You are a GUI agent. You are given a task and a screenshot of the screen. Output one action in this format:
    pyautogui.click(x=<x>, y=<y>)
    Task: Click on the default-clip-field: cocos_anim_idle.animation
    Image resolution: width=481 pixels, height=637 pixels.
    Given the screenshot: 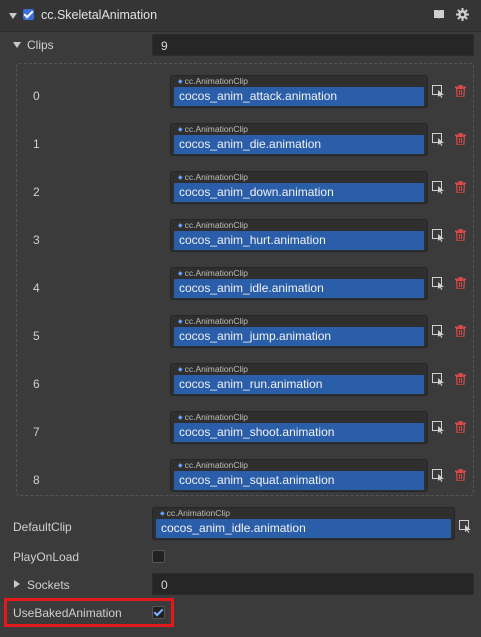 What is the action you would take?
    pyautogui.click(x=303, y=528)
    